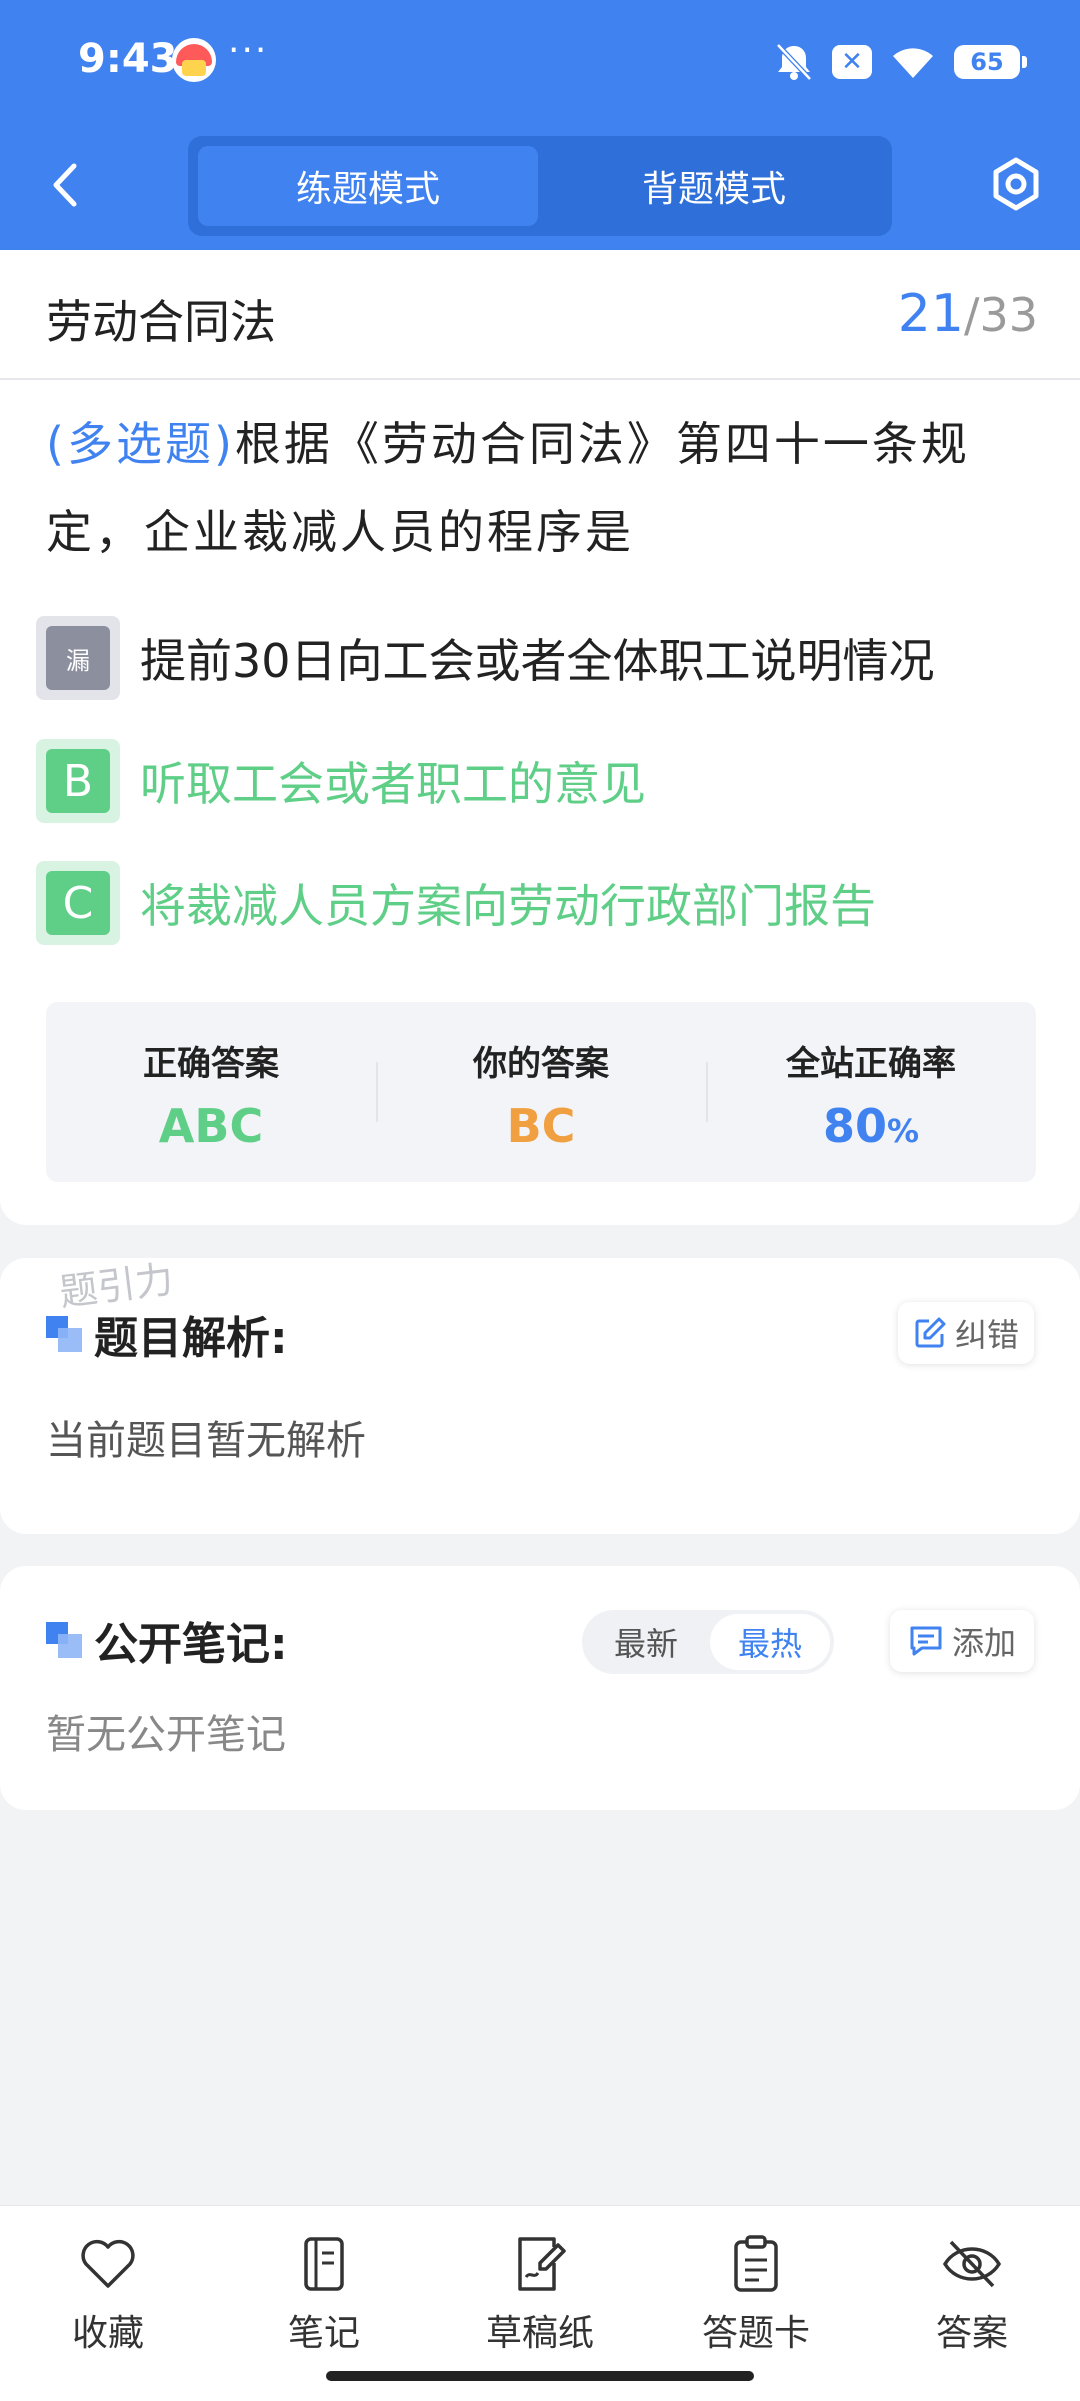 The image size is (1080, 2401). What do you see at coordinates (972, 2295) in the screenshot?
I see `nav-answer: 答案` at bounding box center [972, 2295].